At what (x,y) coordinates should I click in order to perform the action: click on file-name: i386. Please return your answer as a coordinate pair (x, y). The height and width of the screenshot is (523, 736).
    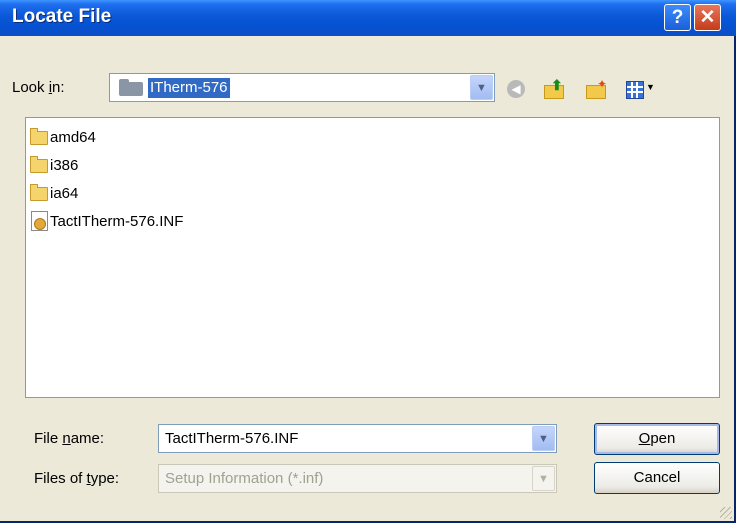
    Looking at the image, I should click on (64, 165).